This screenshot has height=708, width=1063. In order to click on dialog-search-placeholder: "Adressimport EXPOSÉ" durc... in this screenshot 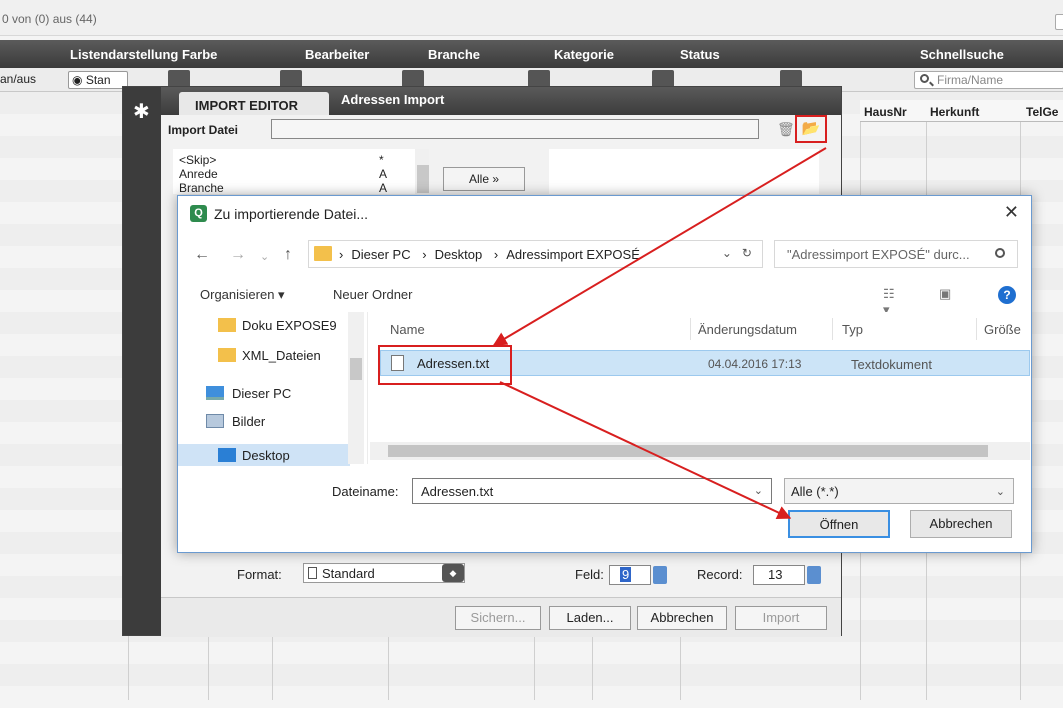, I will do `click(878, 254)`.